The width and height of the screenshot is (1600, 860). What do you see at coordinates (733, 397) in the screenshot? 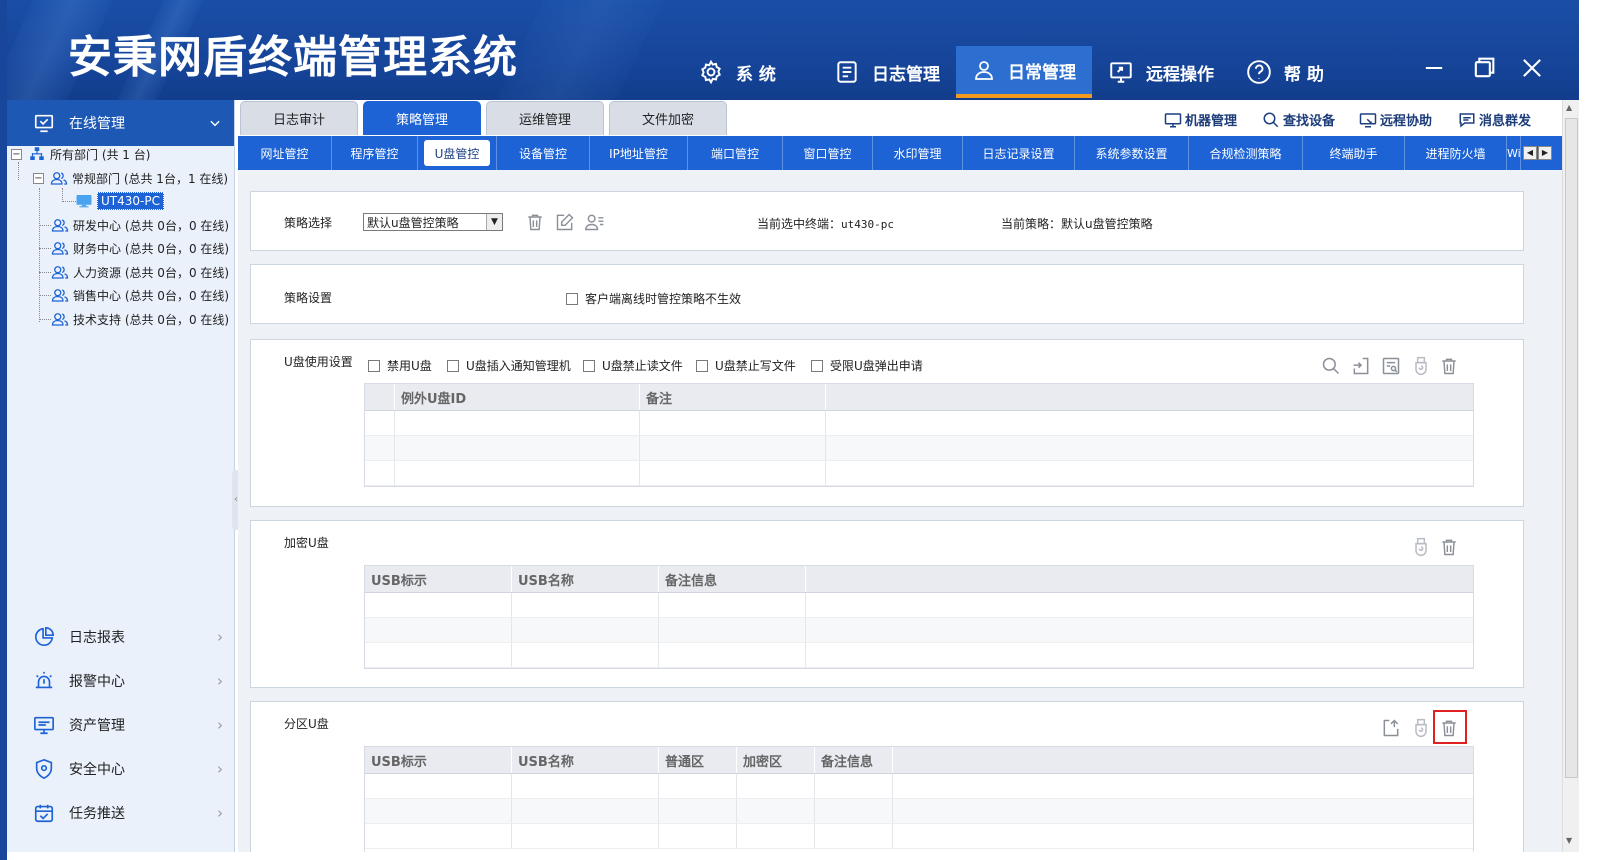
I see `column-header: 备注` at bounding box center [733, 397].